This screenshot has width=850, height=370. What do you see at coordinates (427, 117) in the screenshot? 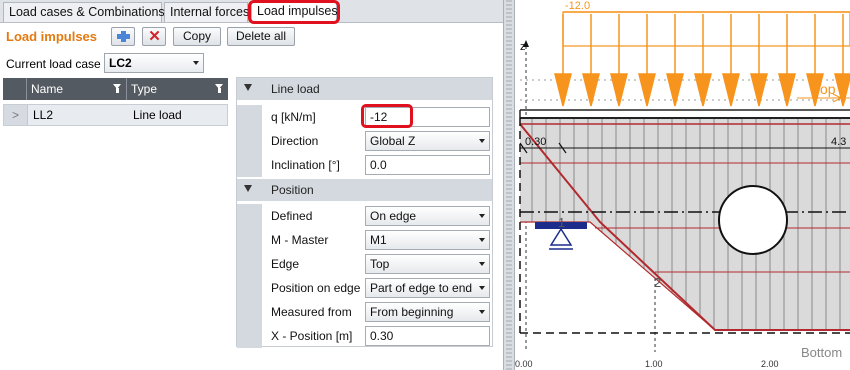
I see `q-input: -12` at bounding box center [427, 117].